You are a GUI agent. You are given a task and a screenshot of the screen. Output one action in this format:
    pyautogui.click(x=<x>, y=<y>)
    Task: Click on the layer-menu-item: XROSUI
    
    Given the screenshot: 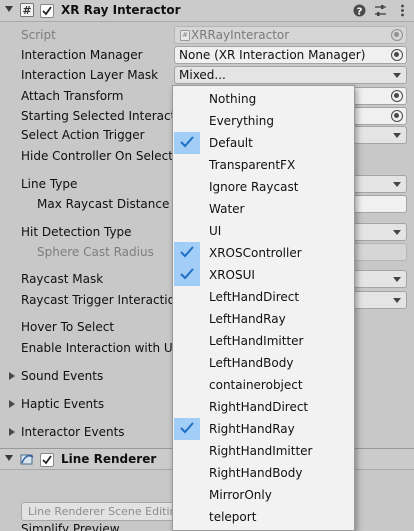 What is the action you would take?
    pyautogui.click(x=264, y=275)
    